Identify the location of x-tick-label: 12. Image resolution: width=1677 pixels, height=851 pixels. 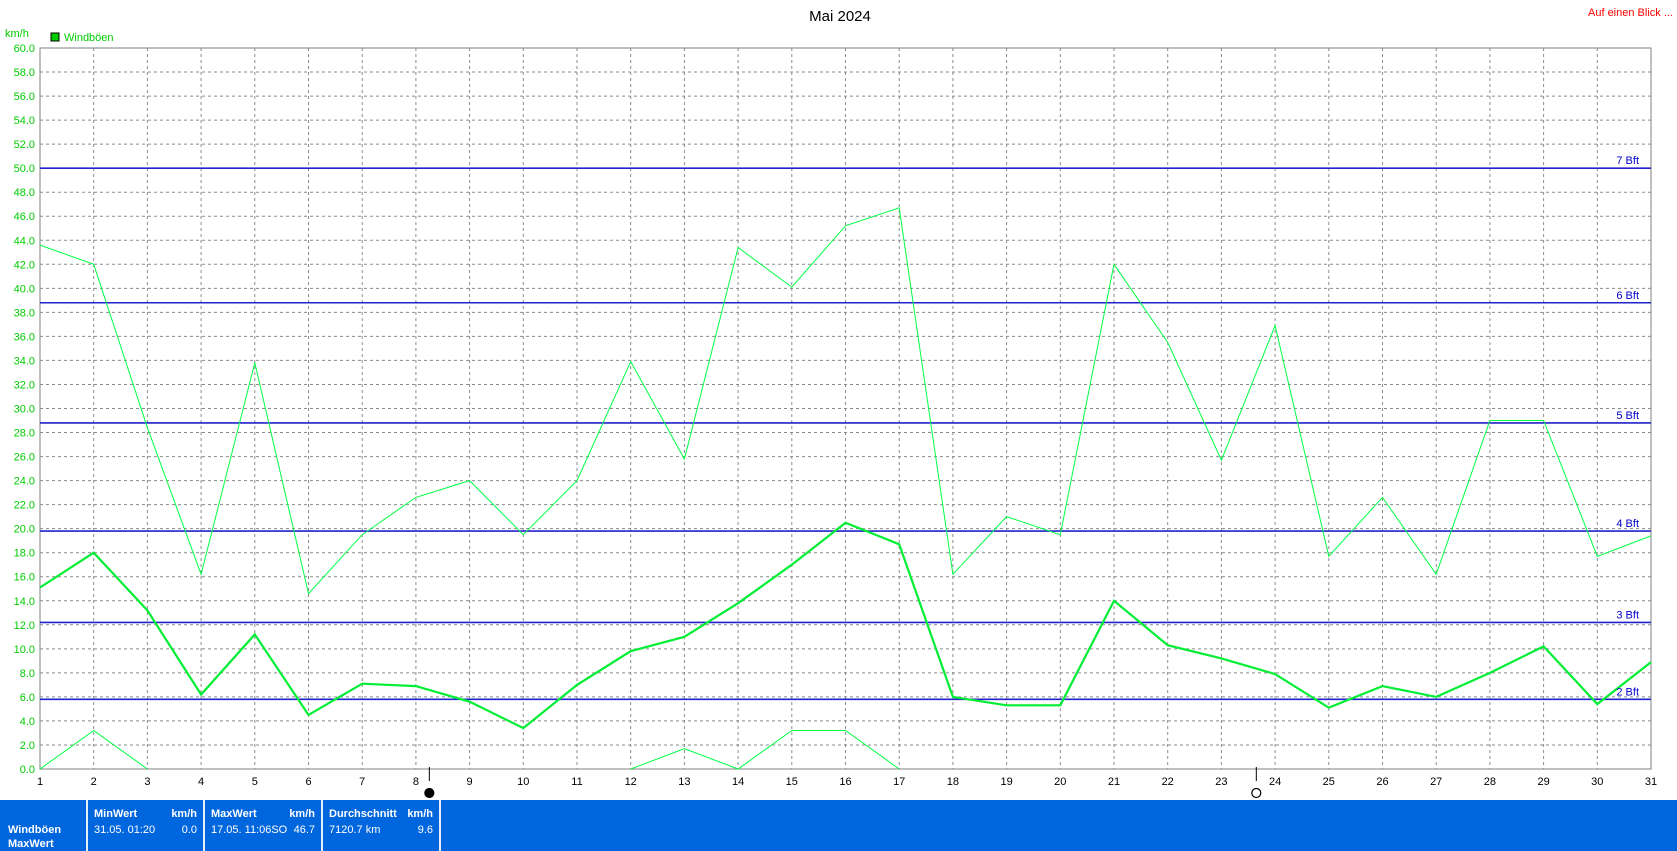
(631, 782).